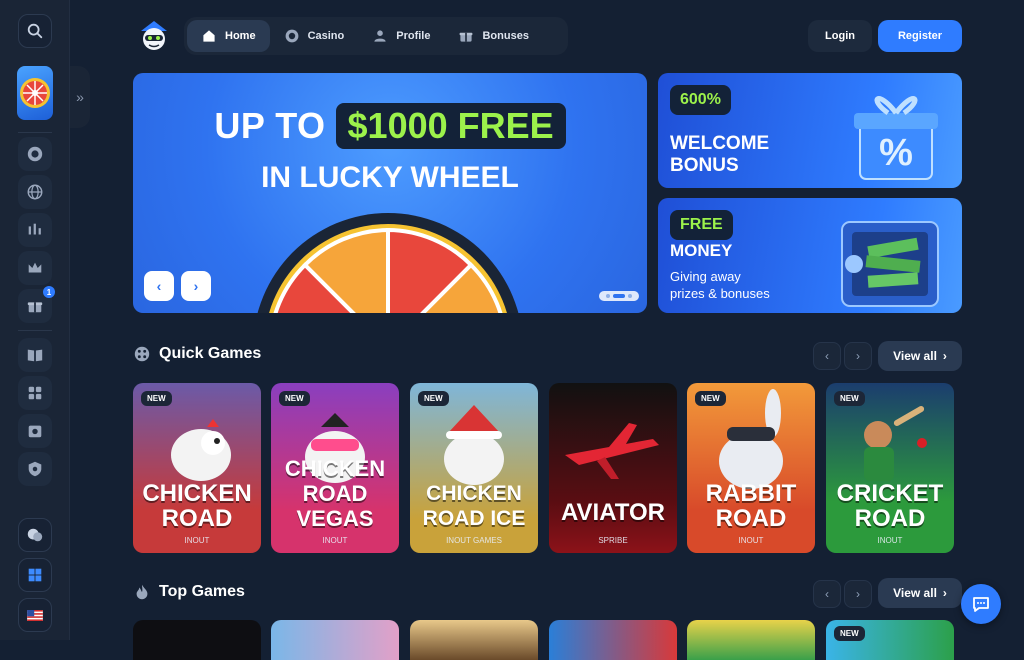 The height and width of the screenshot is (660, 1024). I want to click on promo-welcome-title-1: WELCOME, so click(720, 143).